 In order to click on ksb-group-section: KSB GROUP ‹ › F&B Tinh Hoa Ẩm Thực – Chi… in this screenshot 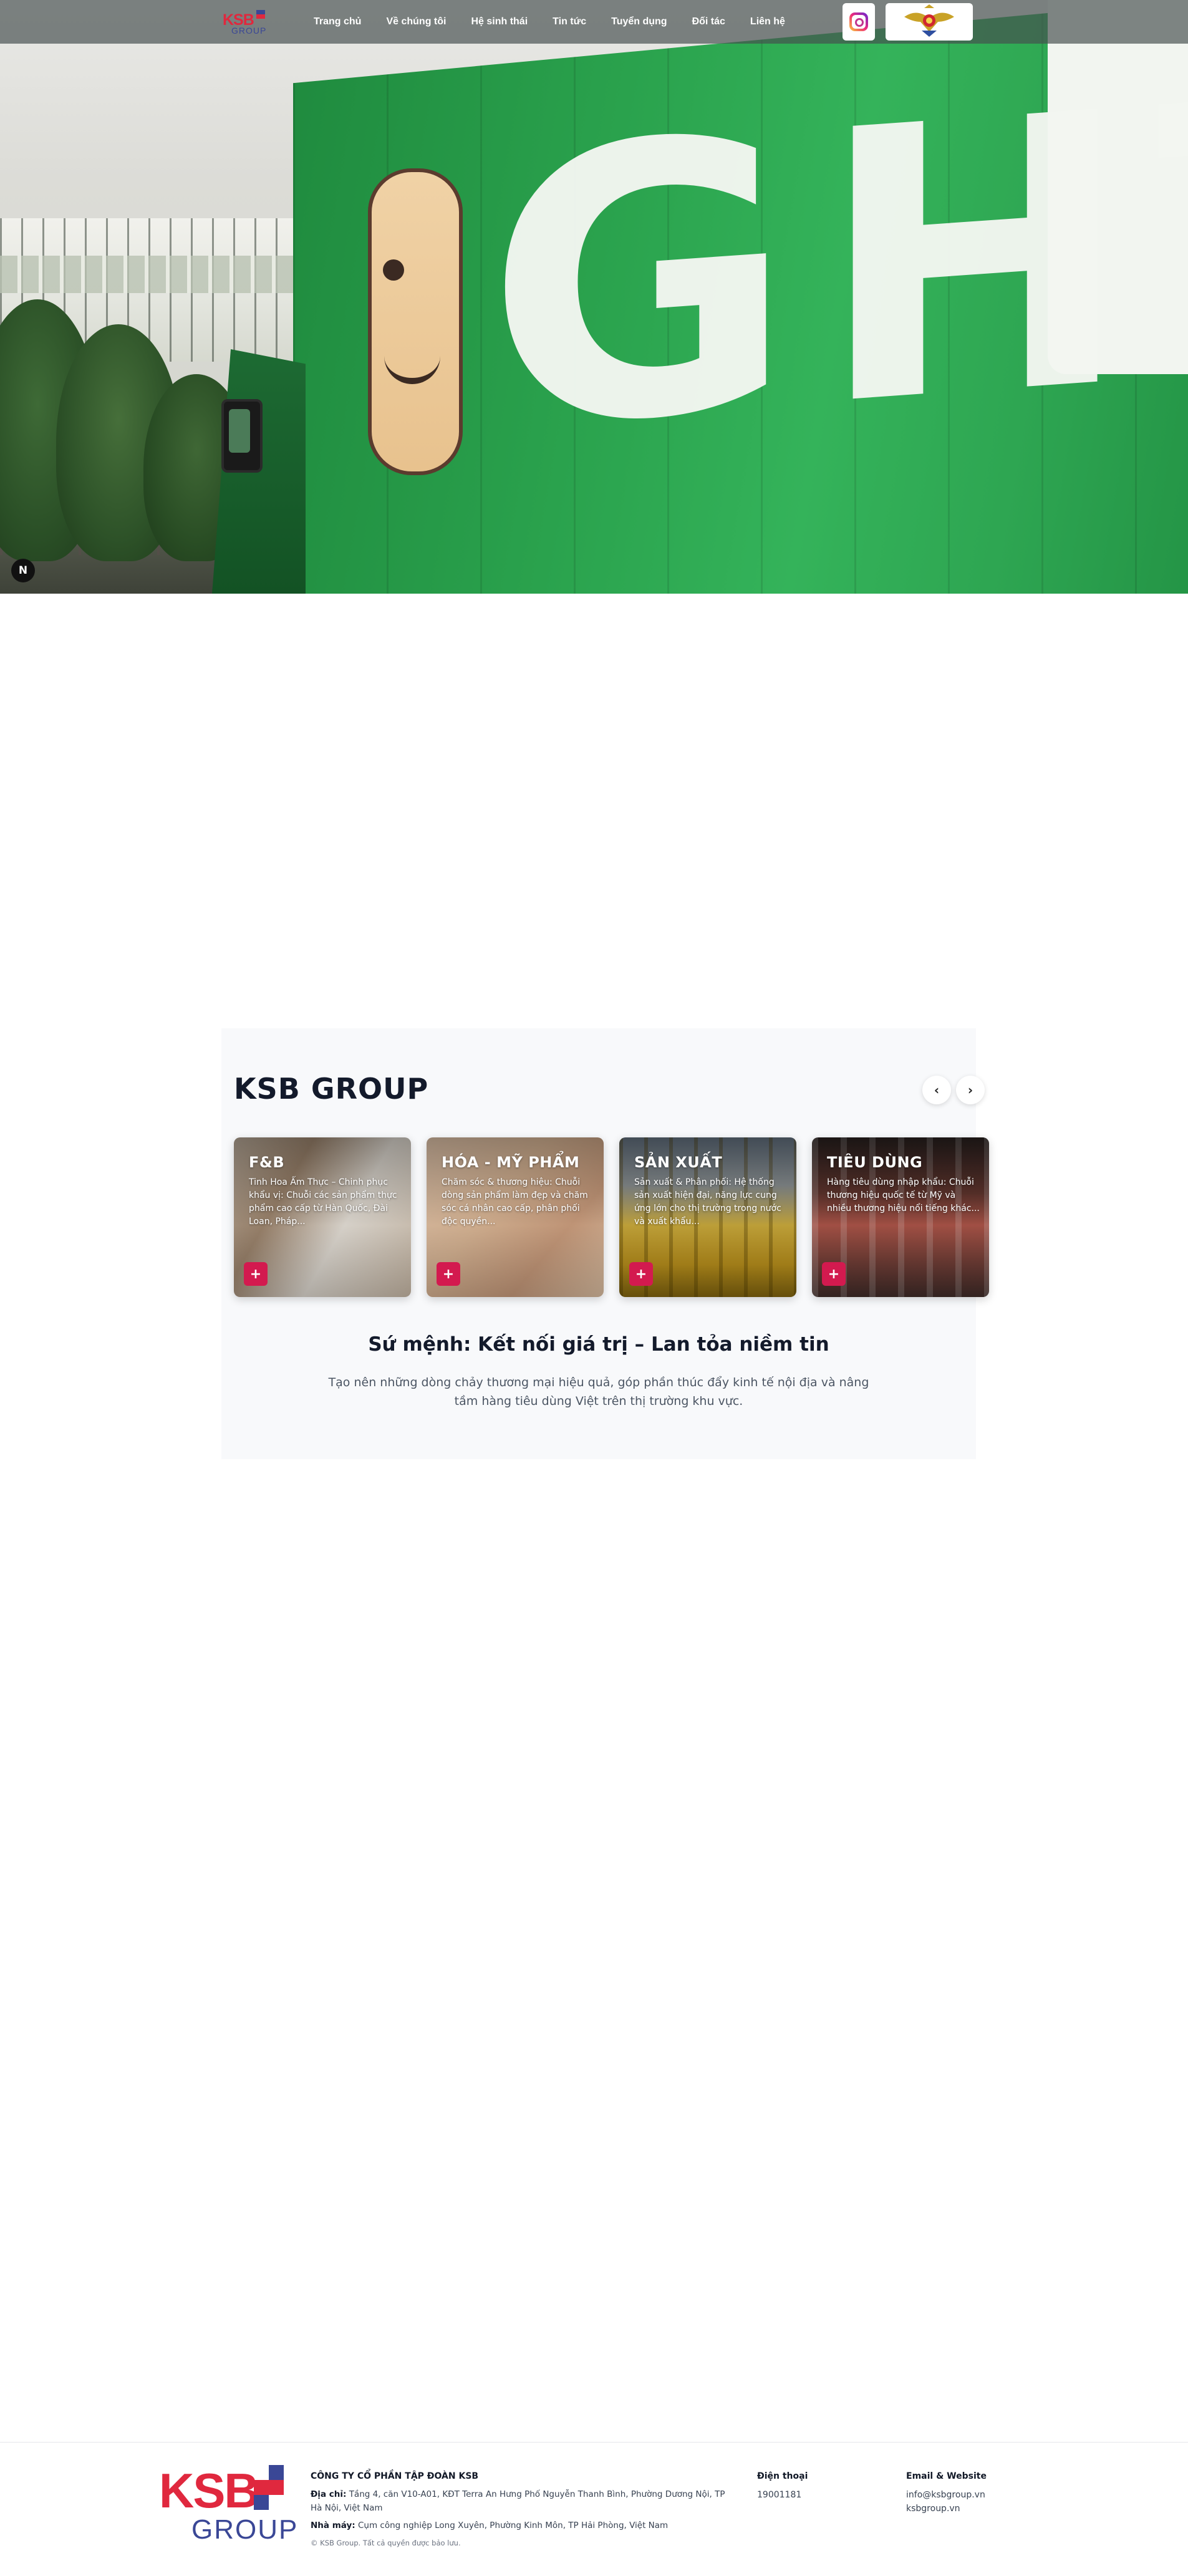, I will do `click(605, 1243)`.